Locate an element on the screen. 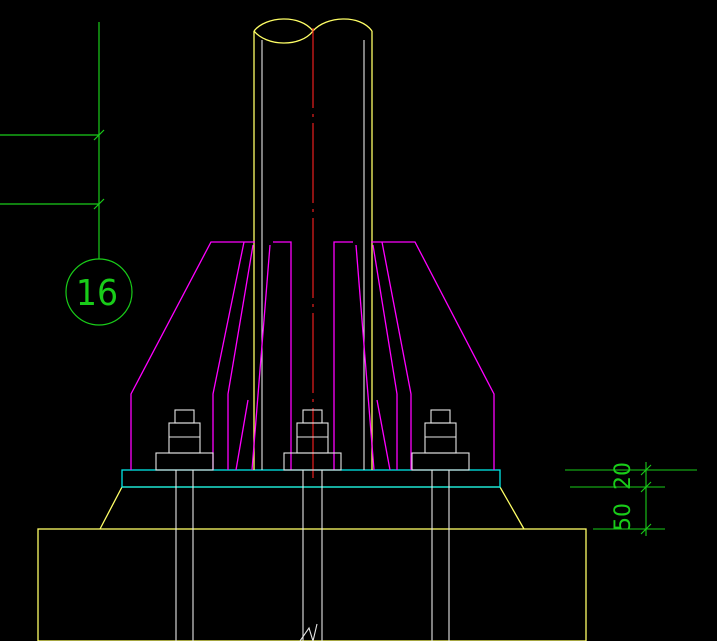  bolt-right-washer is located at coordinates (440, 461).